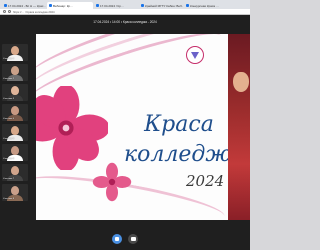 This screenshot has height=250, width=320. Describe the element at coordinates (9, 11) in the screenshot. I see `reload-icon` at that location.